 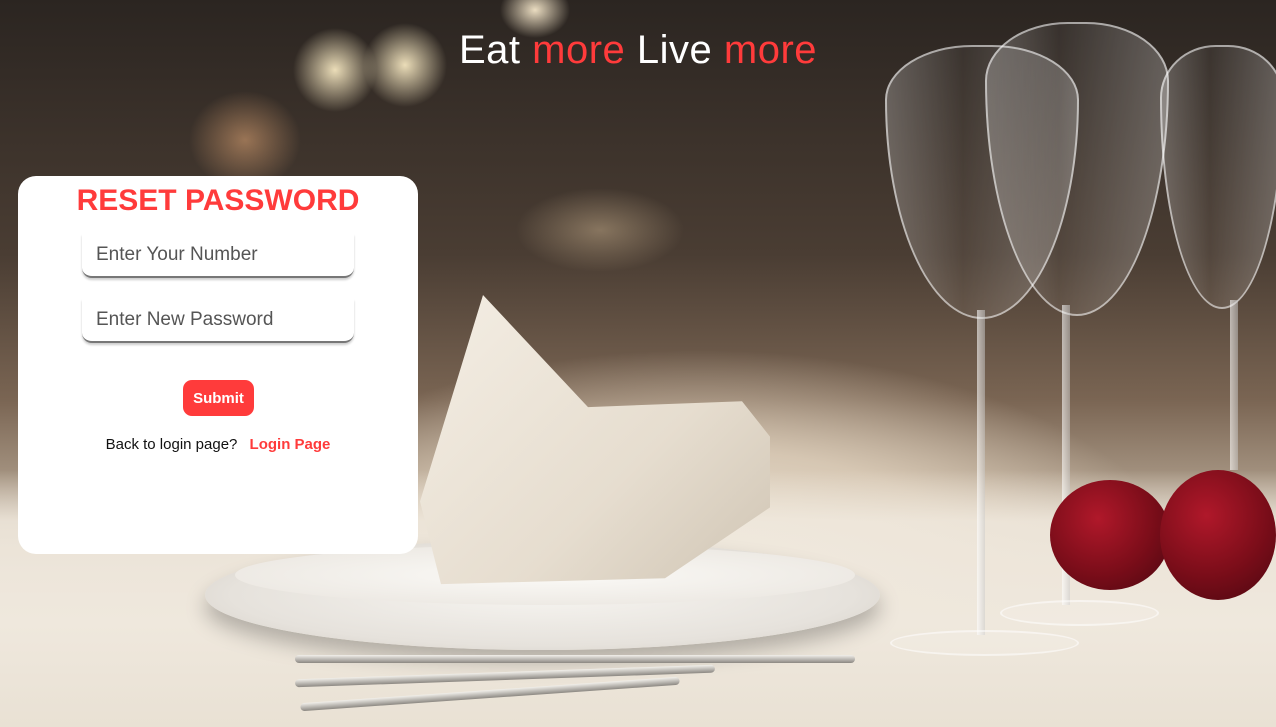 What do you see at coordinates (489, 50) in the screenshot?
I see `headline-word-eat: Eat` at bounding box center [489, 50].